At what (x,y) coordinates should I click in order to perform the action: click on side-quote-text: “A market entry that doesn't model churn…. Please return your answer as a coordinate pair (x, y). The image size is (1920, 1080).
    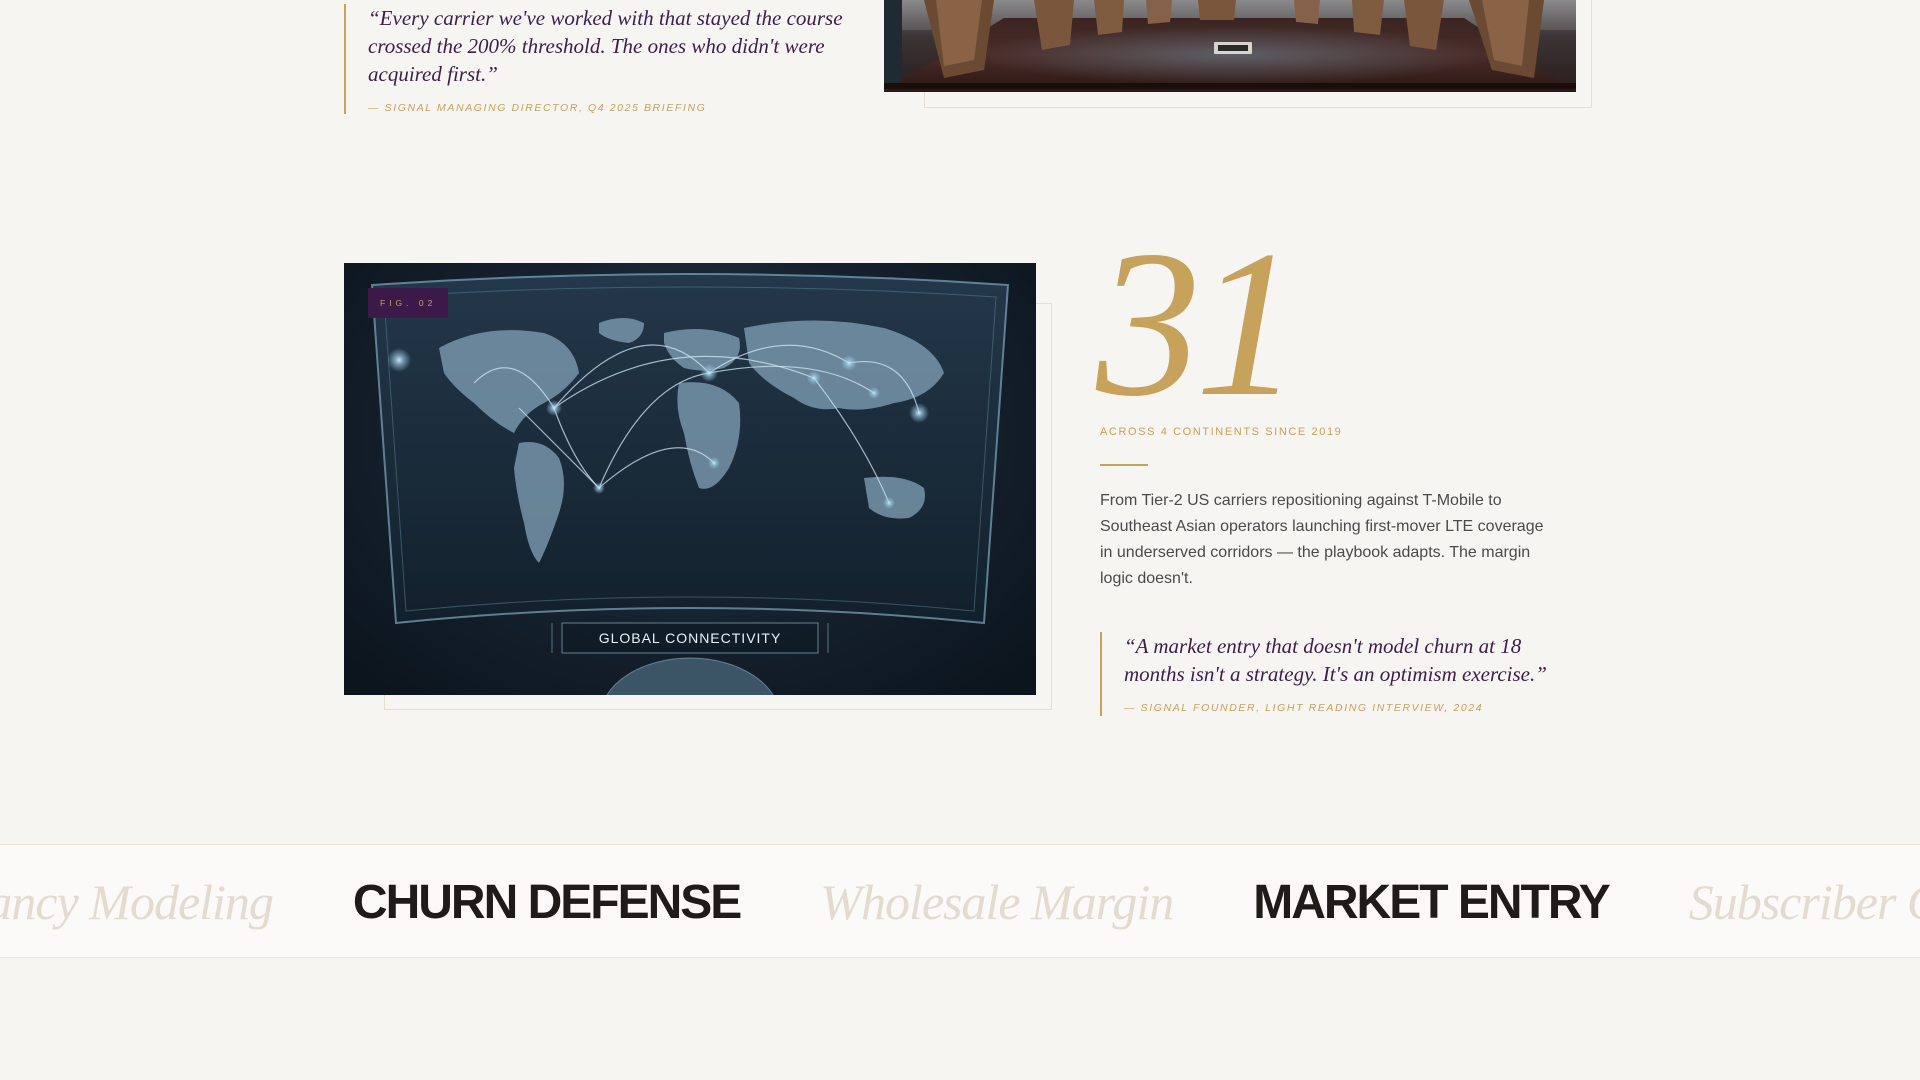
    Looking at the image, I should click on (1335, 660).